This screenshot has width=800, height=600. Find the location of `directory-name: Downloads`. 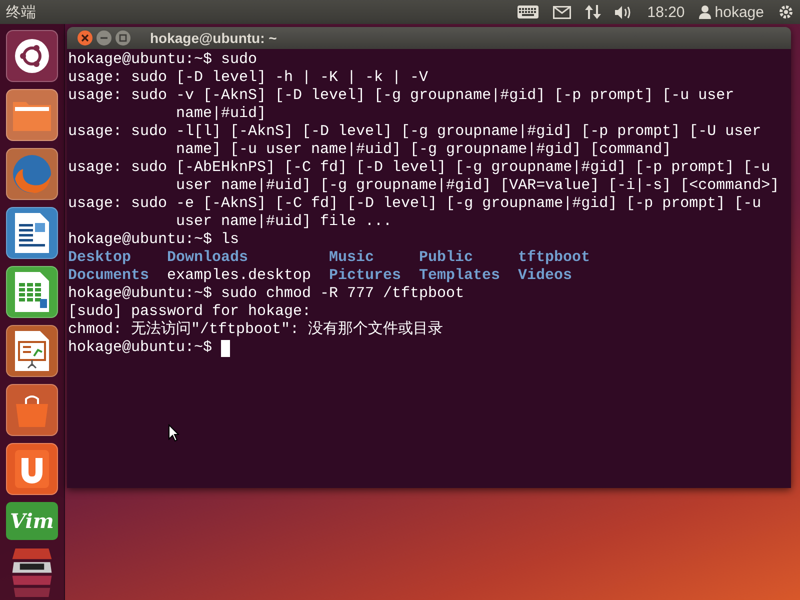

directory-name: Downloads is located at coordinates (207, 258).